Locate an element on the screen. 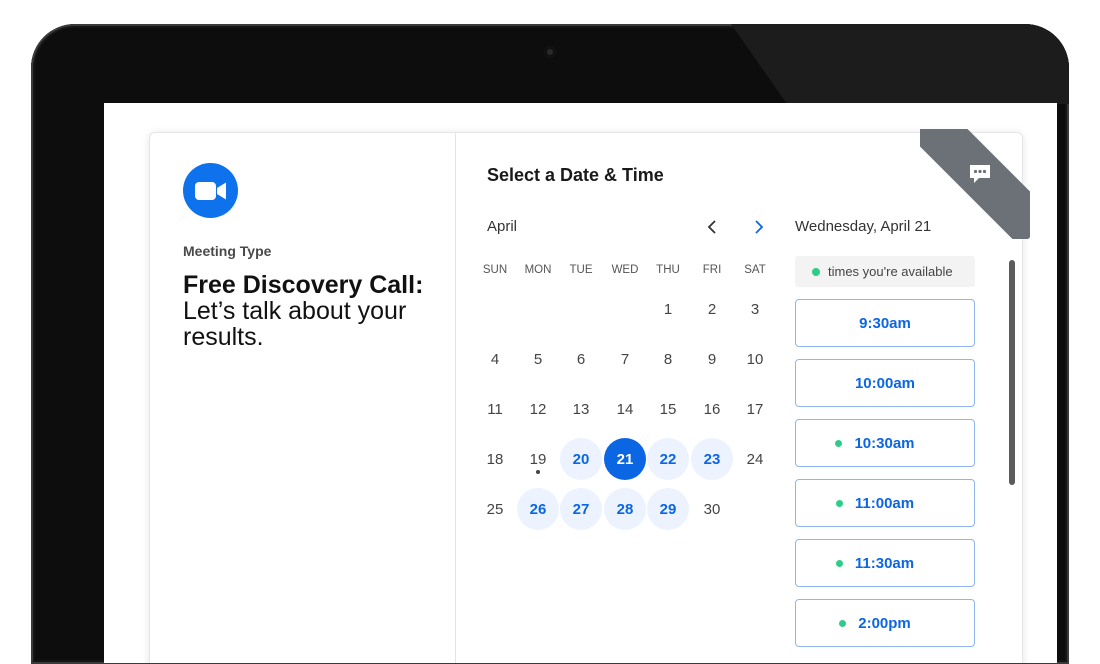 The height and width of the screenshot is (664, 1100). calendar-day-today: 19 is located at coordinates (538, 459).